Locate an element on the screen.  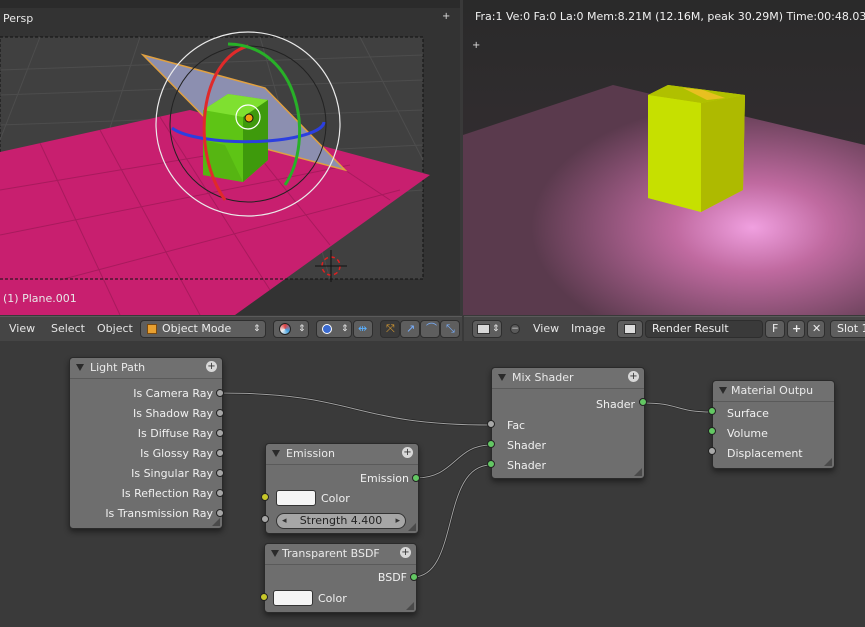
socket-is-singular-ray is located at coordinates (220, 473).